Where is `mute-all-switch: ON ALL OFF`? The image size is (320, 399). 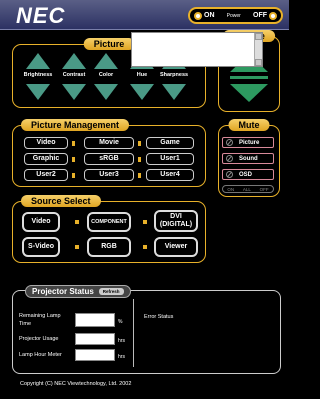
mute-all-switch: ON ALL OFF is located at coordinates (248, 189).